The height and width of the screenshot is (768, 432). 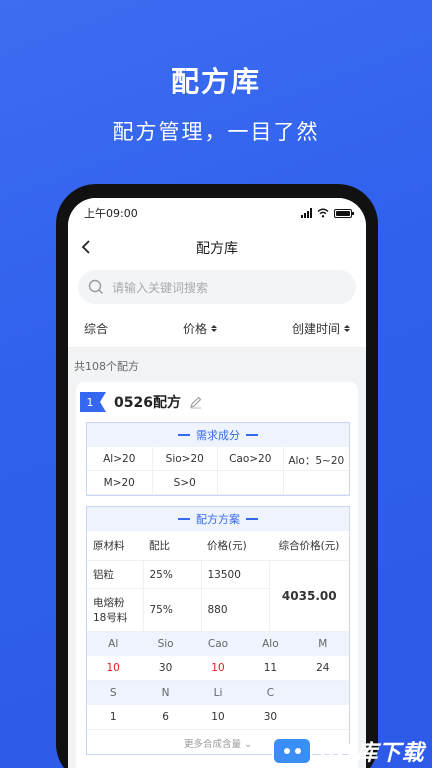 What do you see at coordinates (185, 483) in the screenshot?
I see `requirement-item: S>0` at bounding box center [185, 483].